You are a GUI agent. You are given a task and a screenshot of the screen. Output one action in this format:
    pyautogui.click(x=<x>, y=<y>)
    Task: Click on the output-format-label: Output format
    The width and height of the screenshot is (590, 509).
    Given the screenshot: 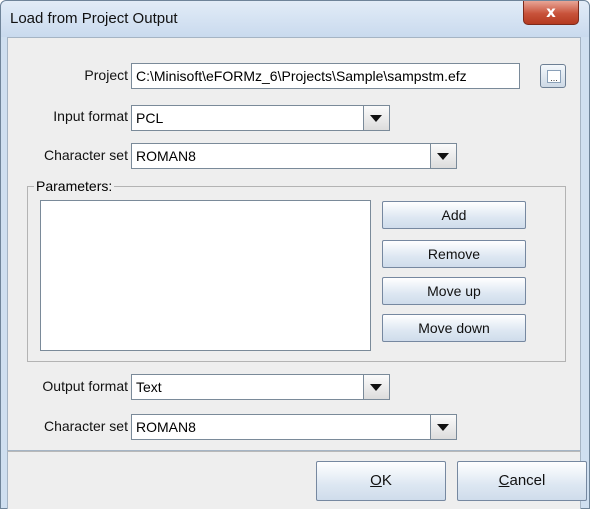 What is the action you would take?
    pyautogui.click(x=85, y=386)
    